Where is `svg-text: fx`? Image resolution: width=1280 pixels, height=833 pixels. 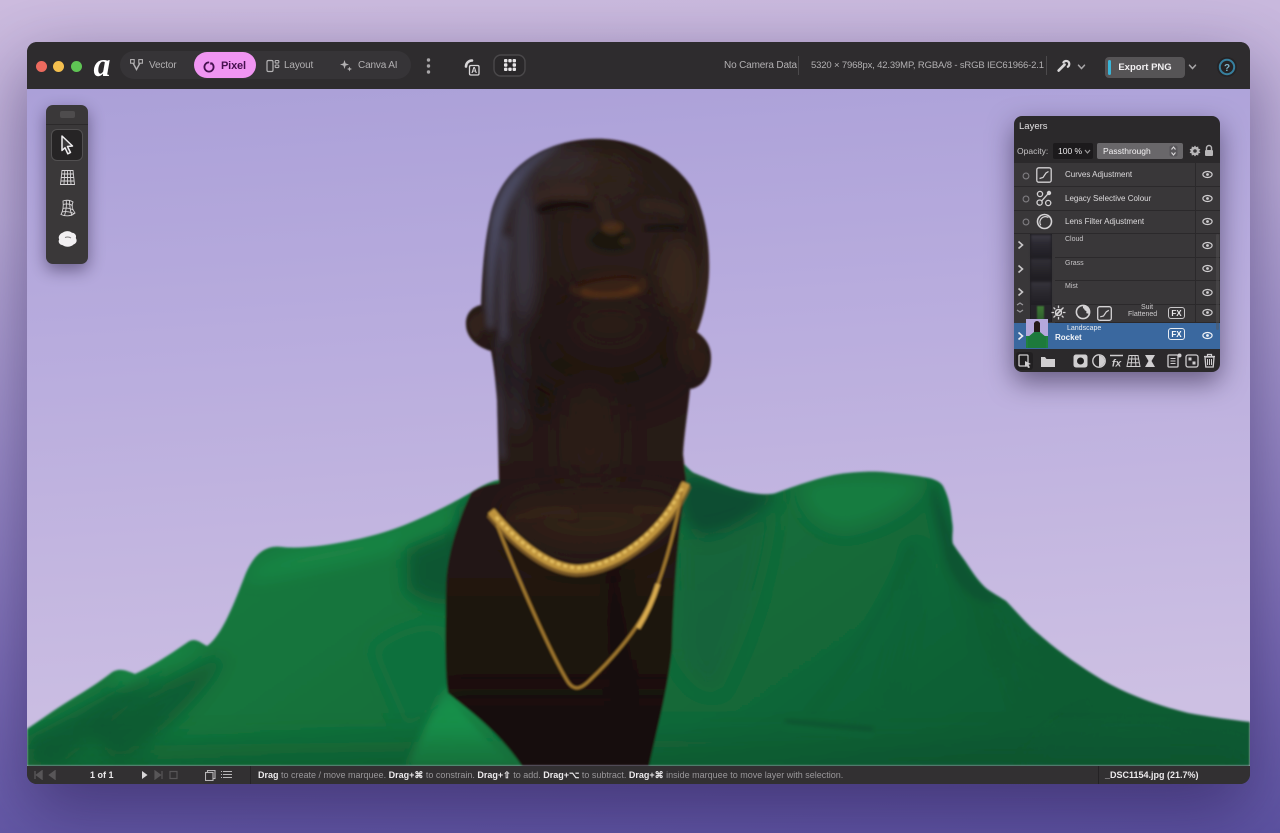 svg-text: fx is located at coordinates (1117, 363).